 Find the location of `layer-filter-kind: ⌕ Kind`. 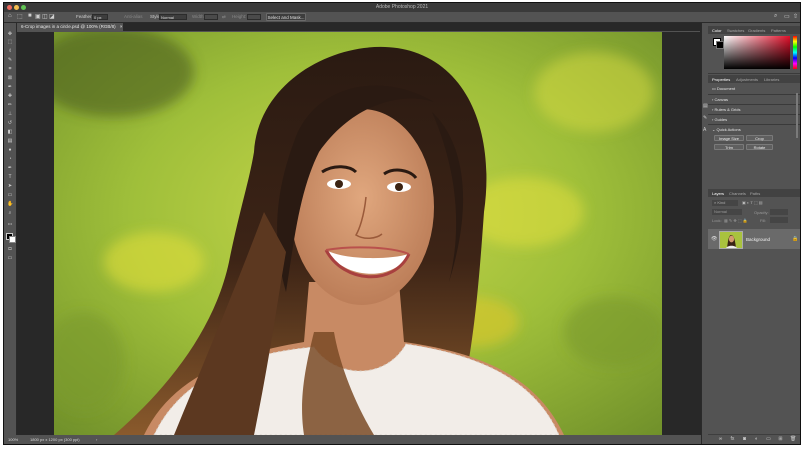

layer-filter-kind: ⌕ Kind is located at coordinates (725, 203).